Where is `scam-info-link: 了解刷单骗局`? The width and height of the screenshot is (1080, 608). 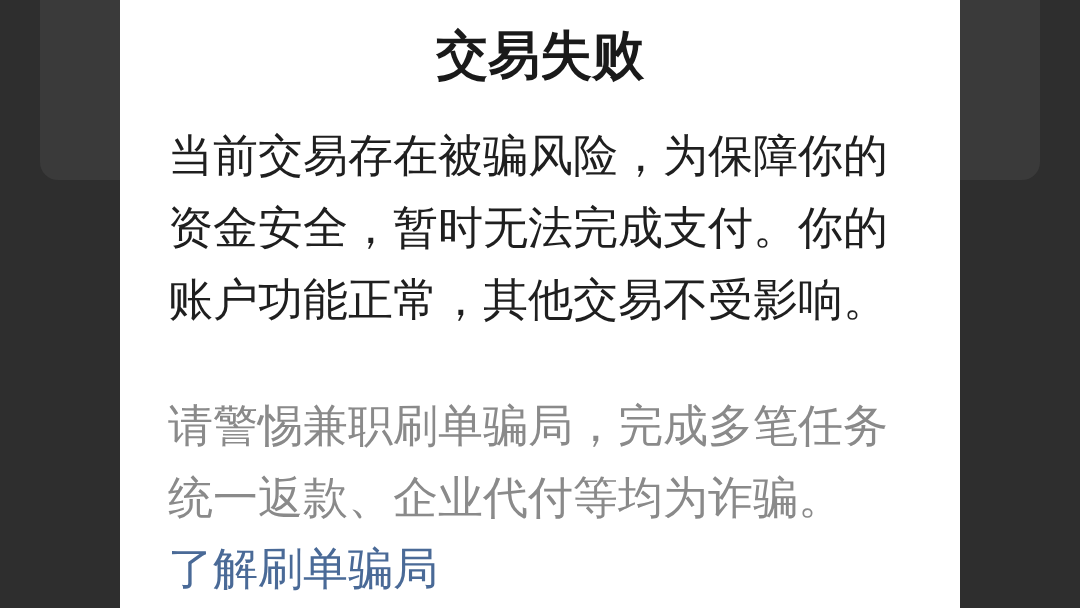 scam-info-link: 了解刷单骗局 is located at coordinates (303, 569).